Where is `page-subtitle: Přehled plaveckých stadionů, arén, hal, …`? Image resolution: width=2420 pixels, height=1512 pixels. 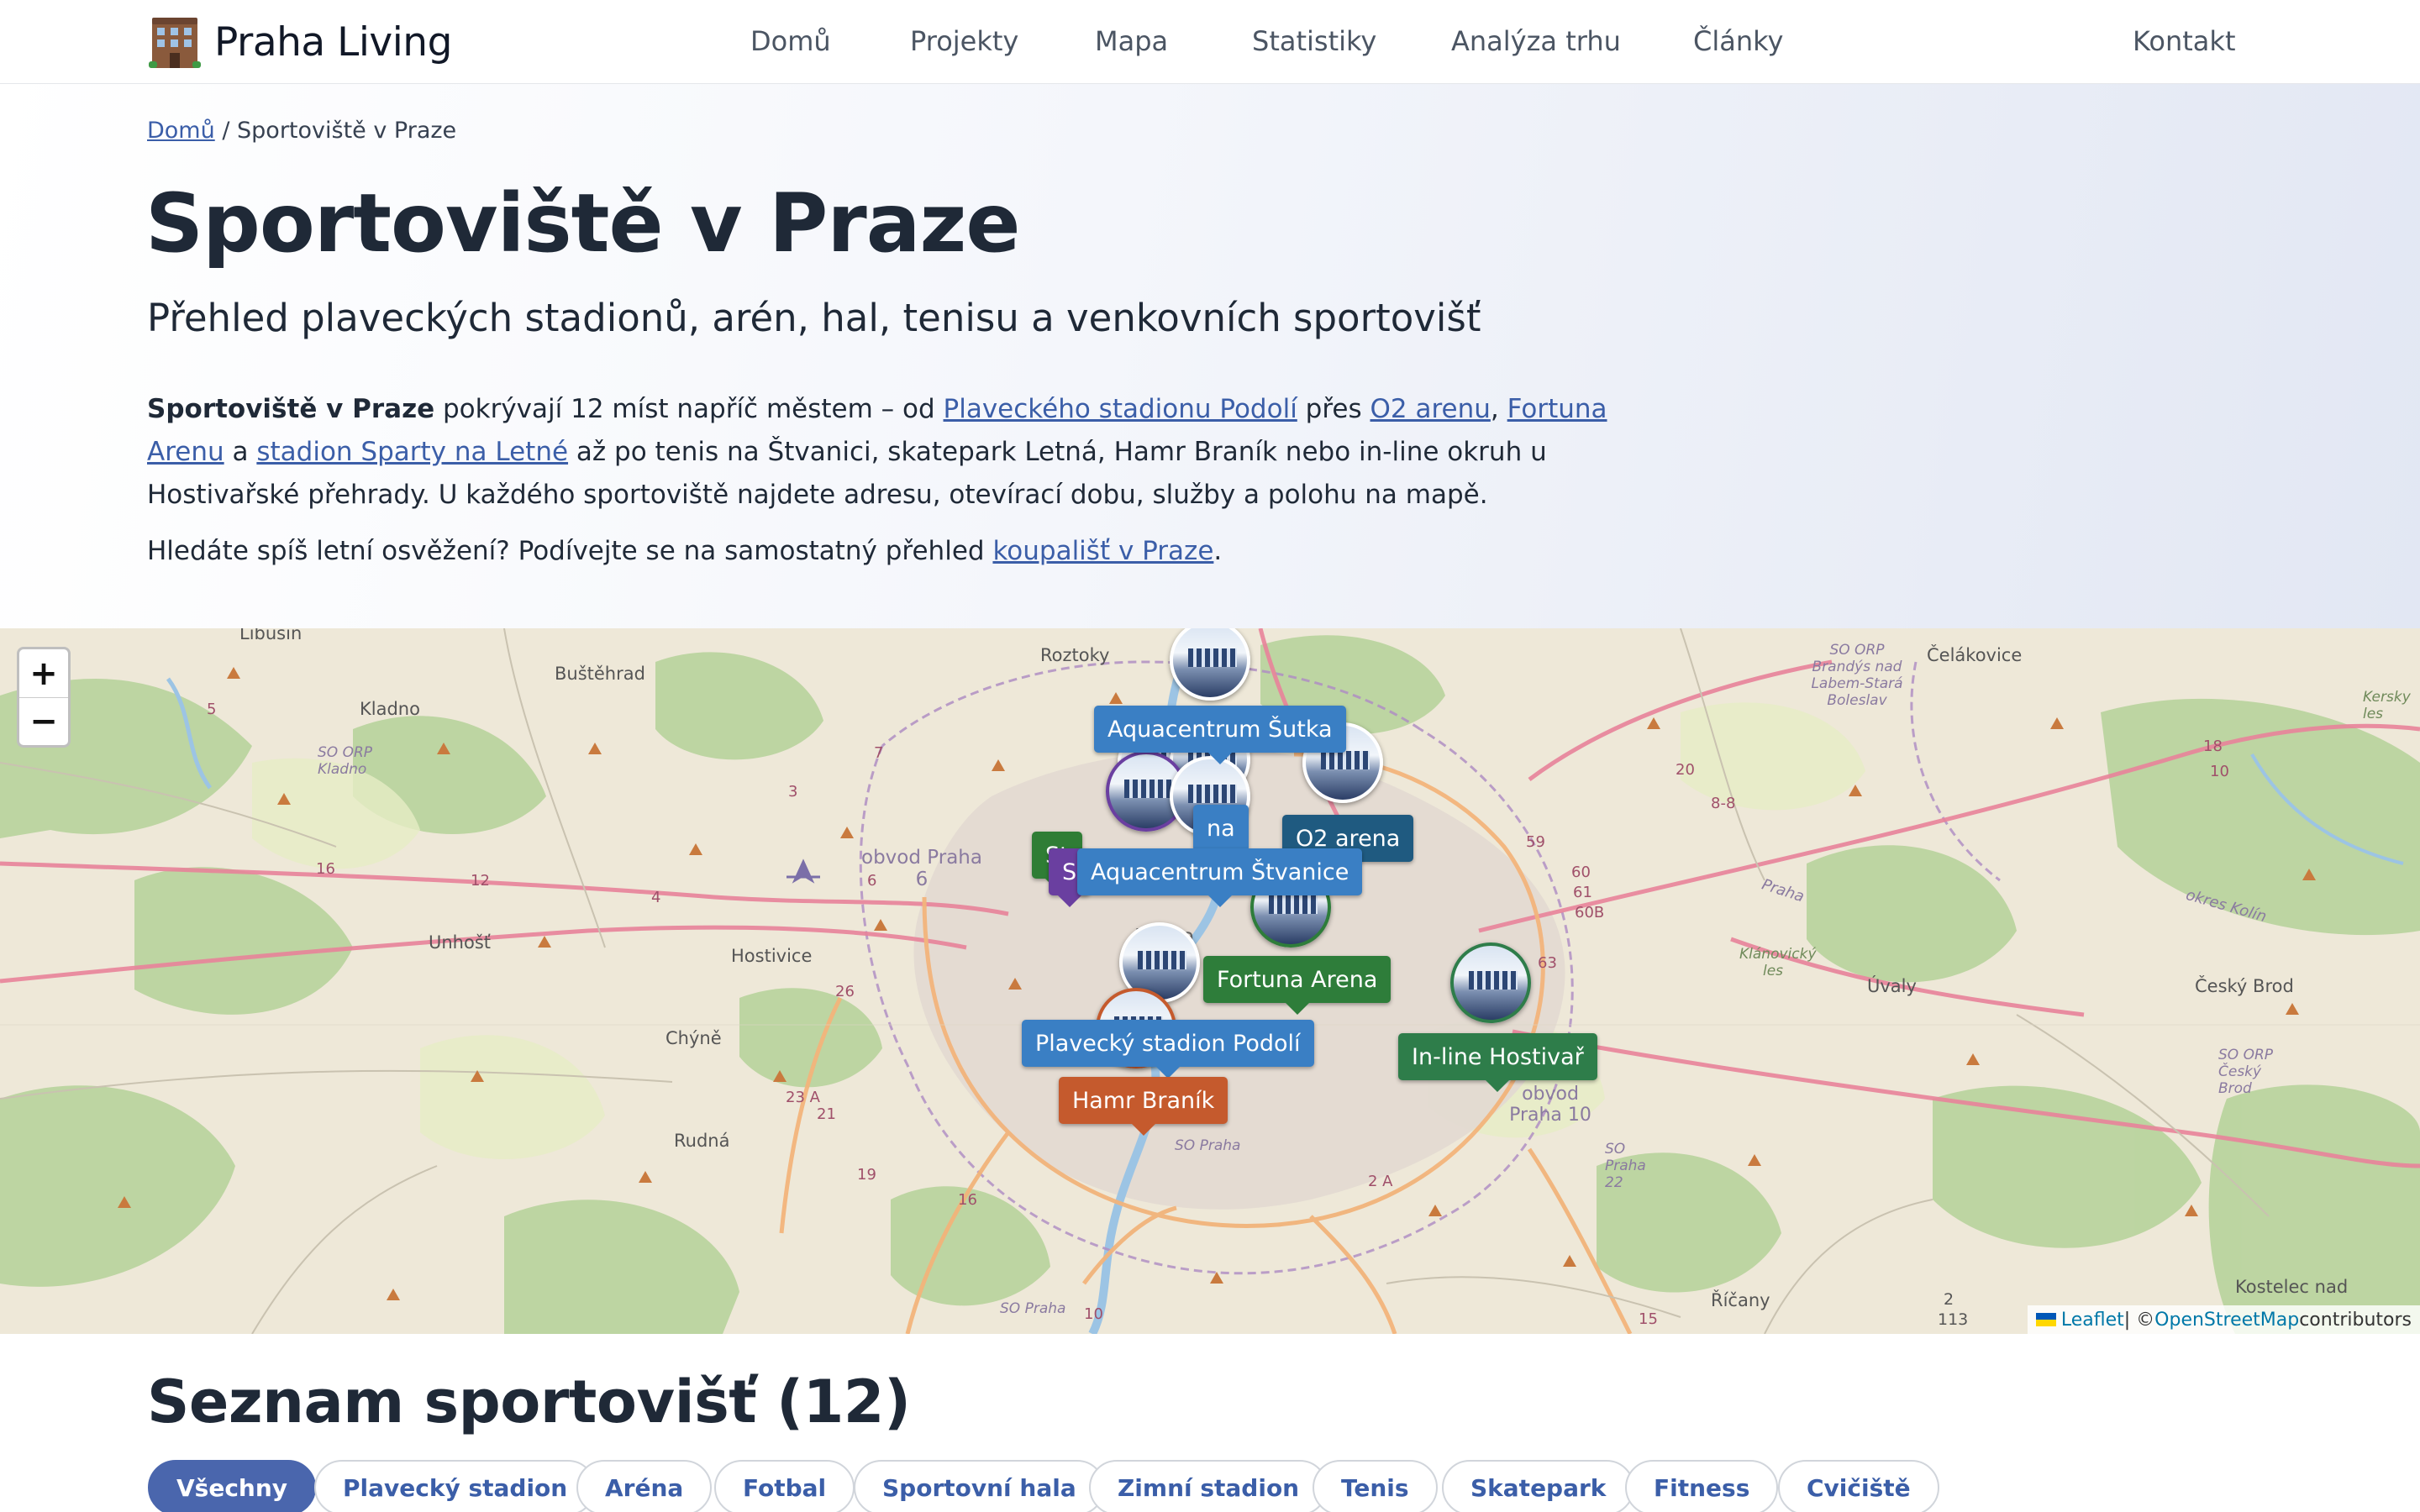 page-subtitle: Přehled plaveckých stadionů, arén, hal, … is located at coordinates (814, 318).